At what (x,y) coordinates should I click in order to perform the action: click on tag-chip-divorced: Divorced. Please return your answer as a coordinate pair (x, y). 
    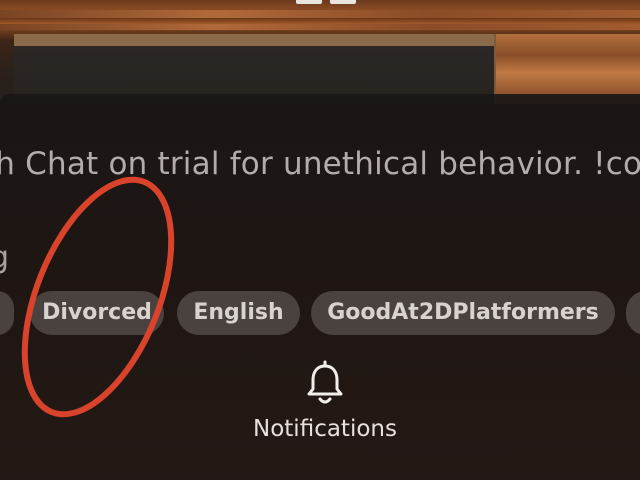
    Looking at the image, I should click on (97, 313).